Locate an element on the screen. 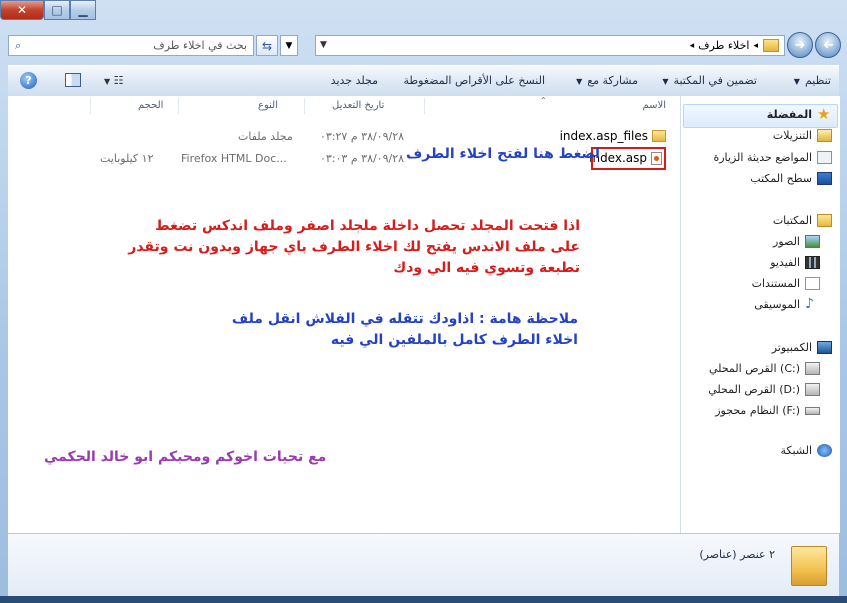  file-modified: ٣٨/٠٩/٢٨ م ٠٣:٠٣ is located at coordinates (362, 158).